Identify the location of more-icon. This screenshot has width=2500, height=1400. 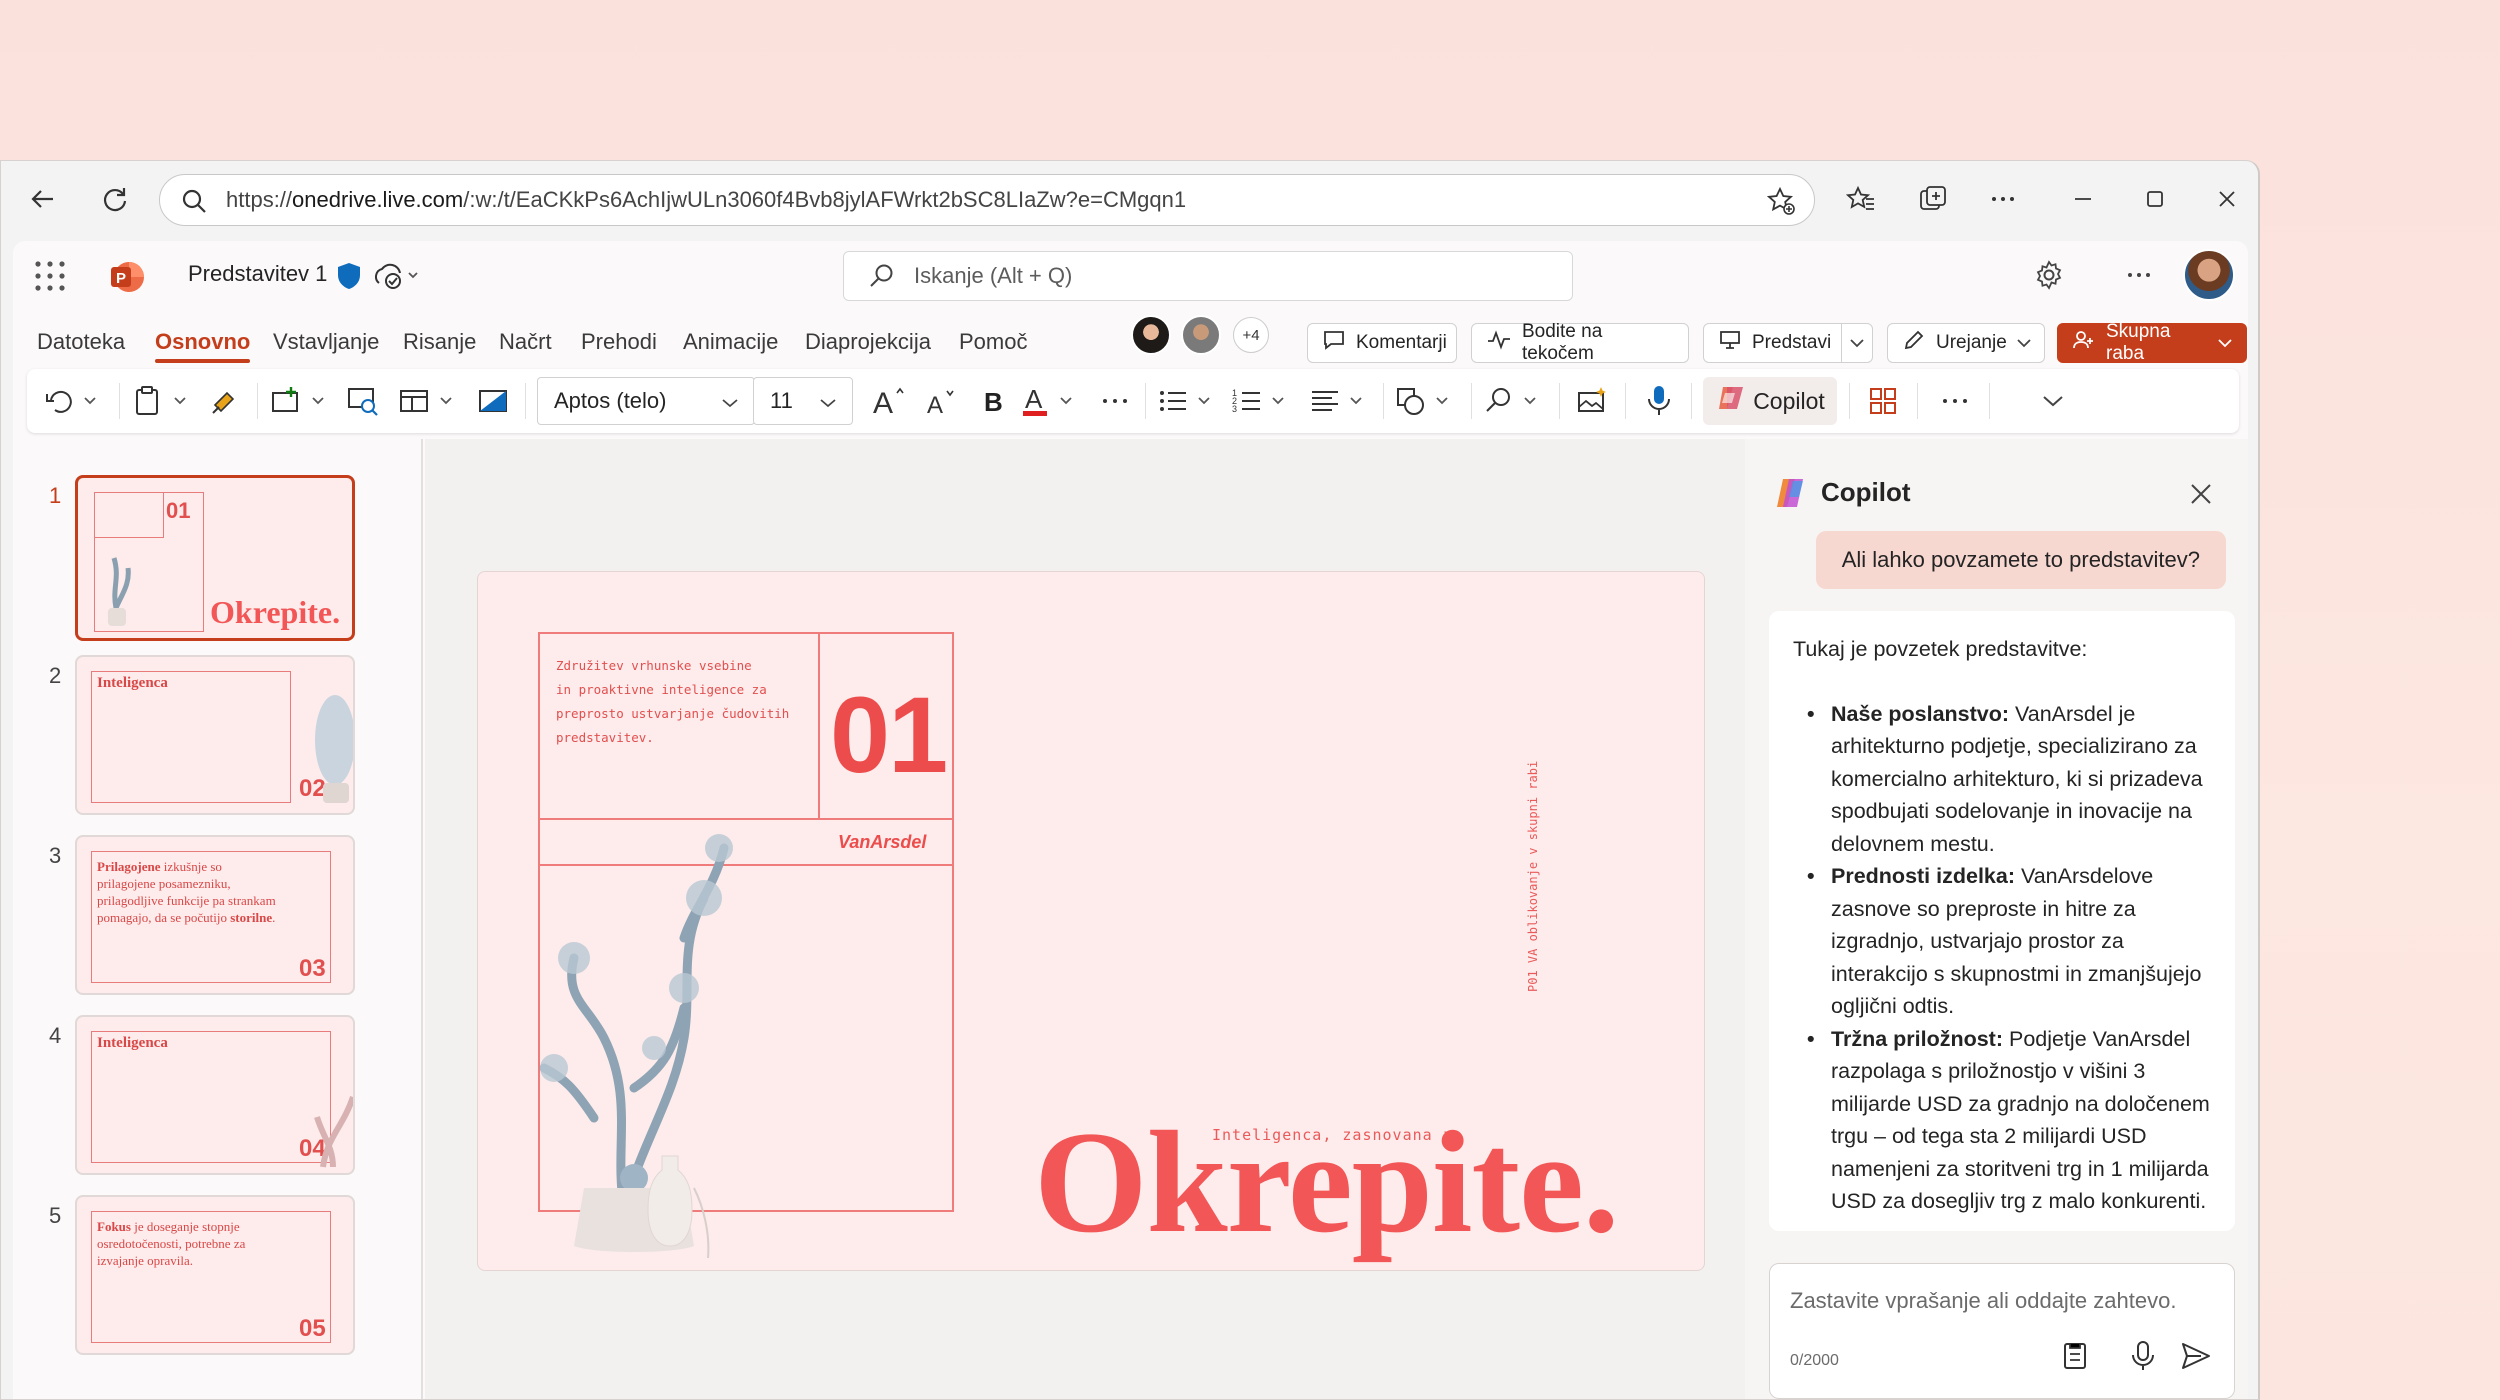
(2139, 277).